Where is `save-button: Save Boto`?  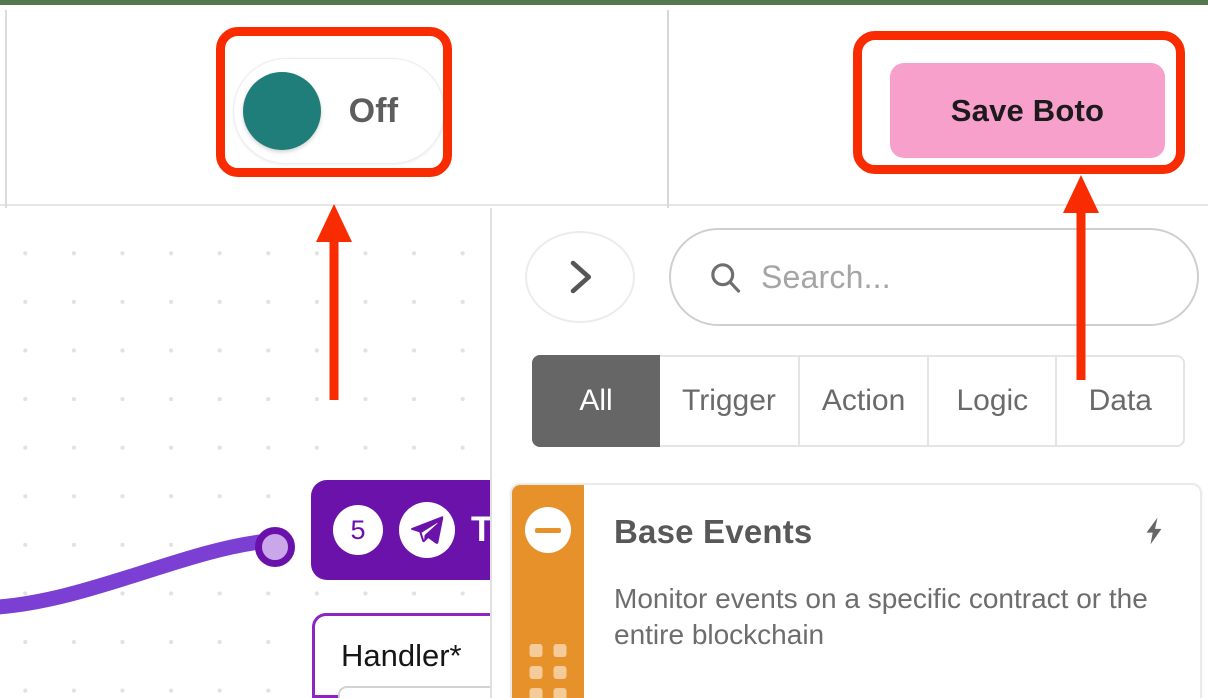 save-button: Save Boto is located at coordinates (1027, 110).